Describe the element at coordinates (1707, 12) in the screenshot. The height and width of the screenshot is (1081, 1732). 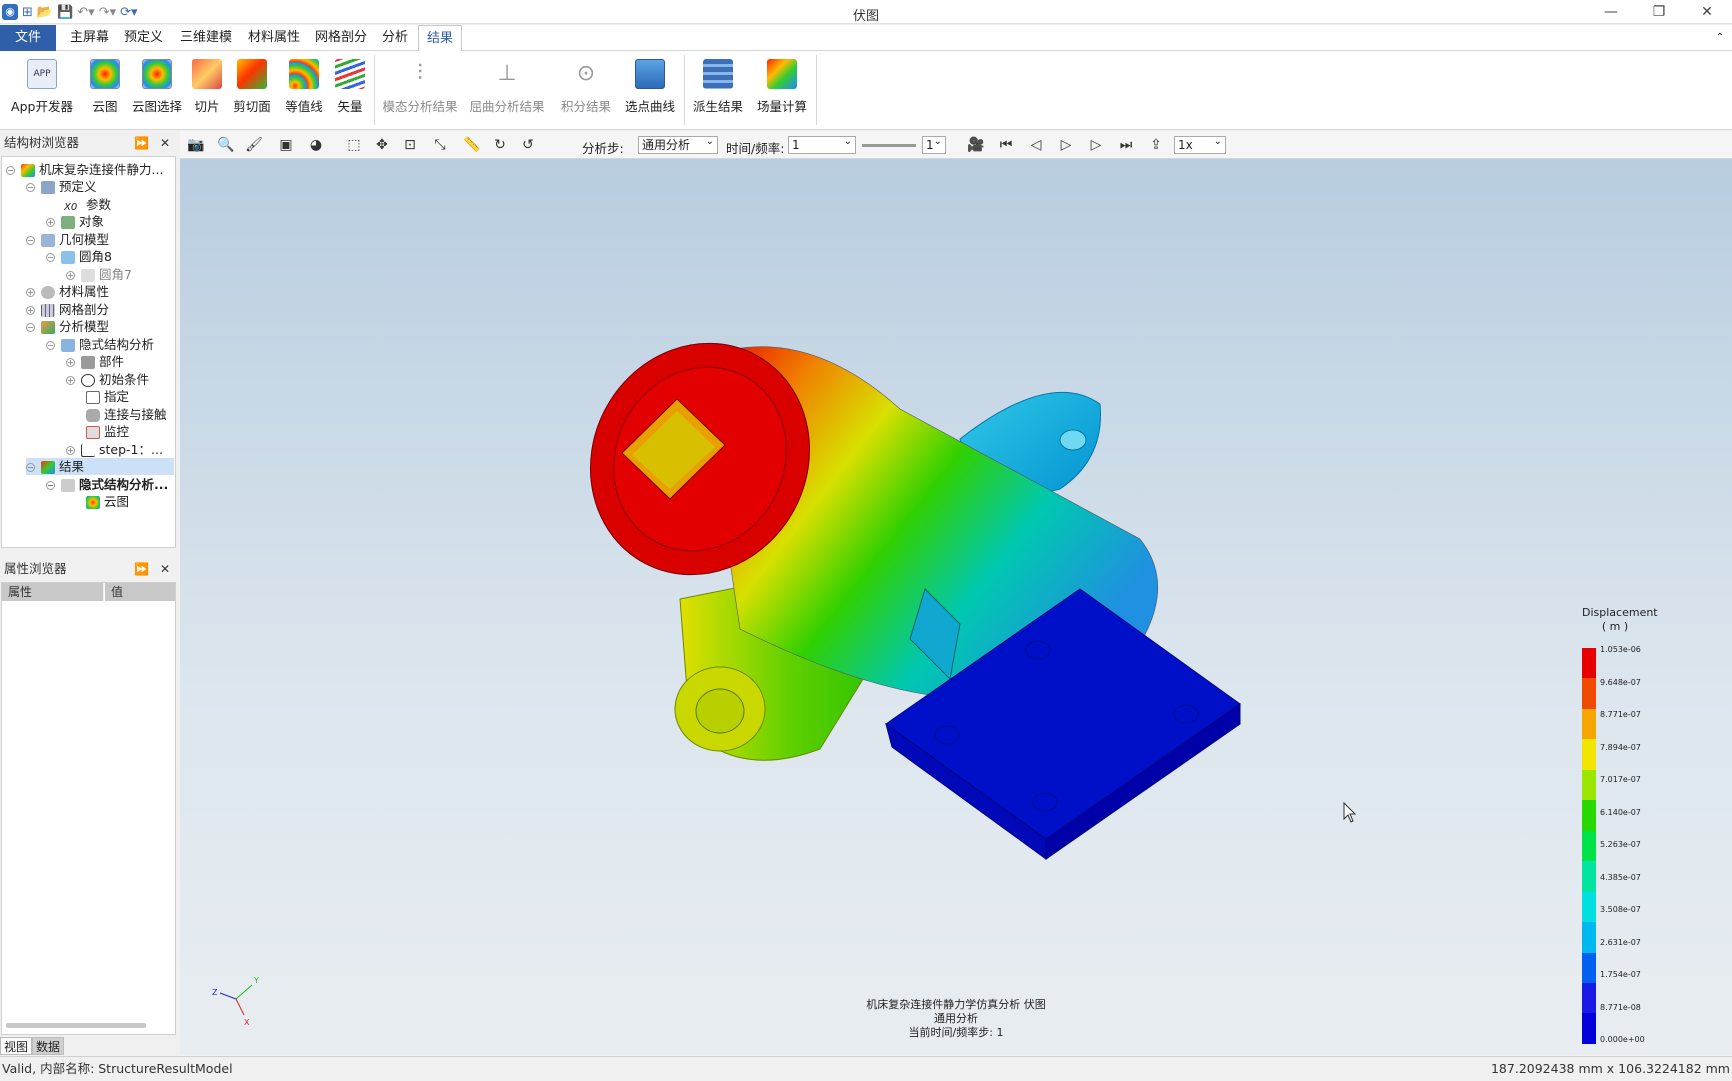
I see `close-icon: ✕` at that location.